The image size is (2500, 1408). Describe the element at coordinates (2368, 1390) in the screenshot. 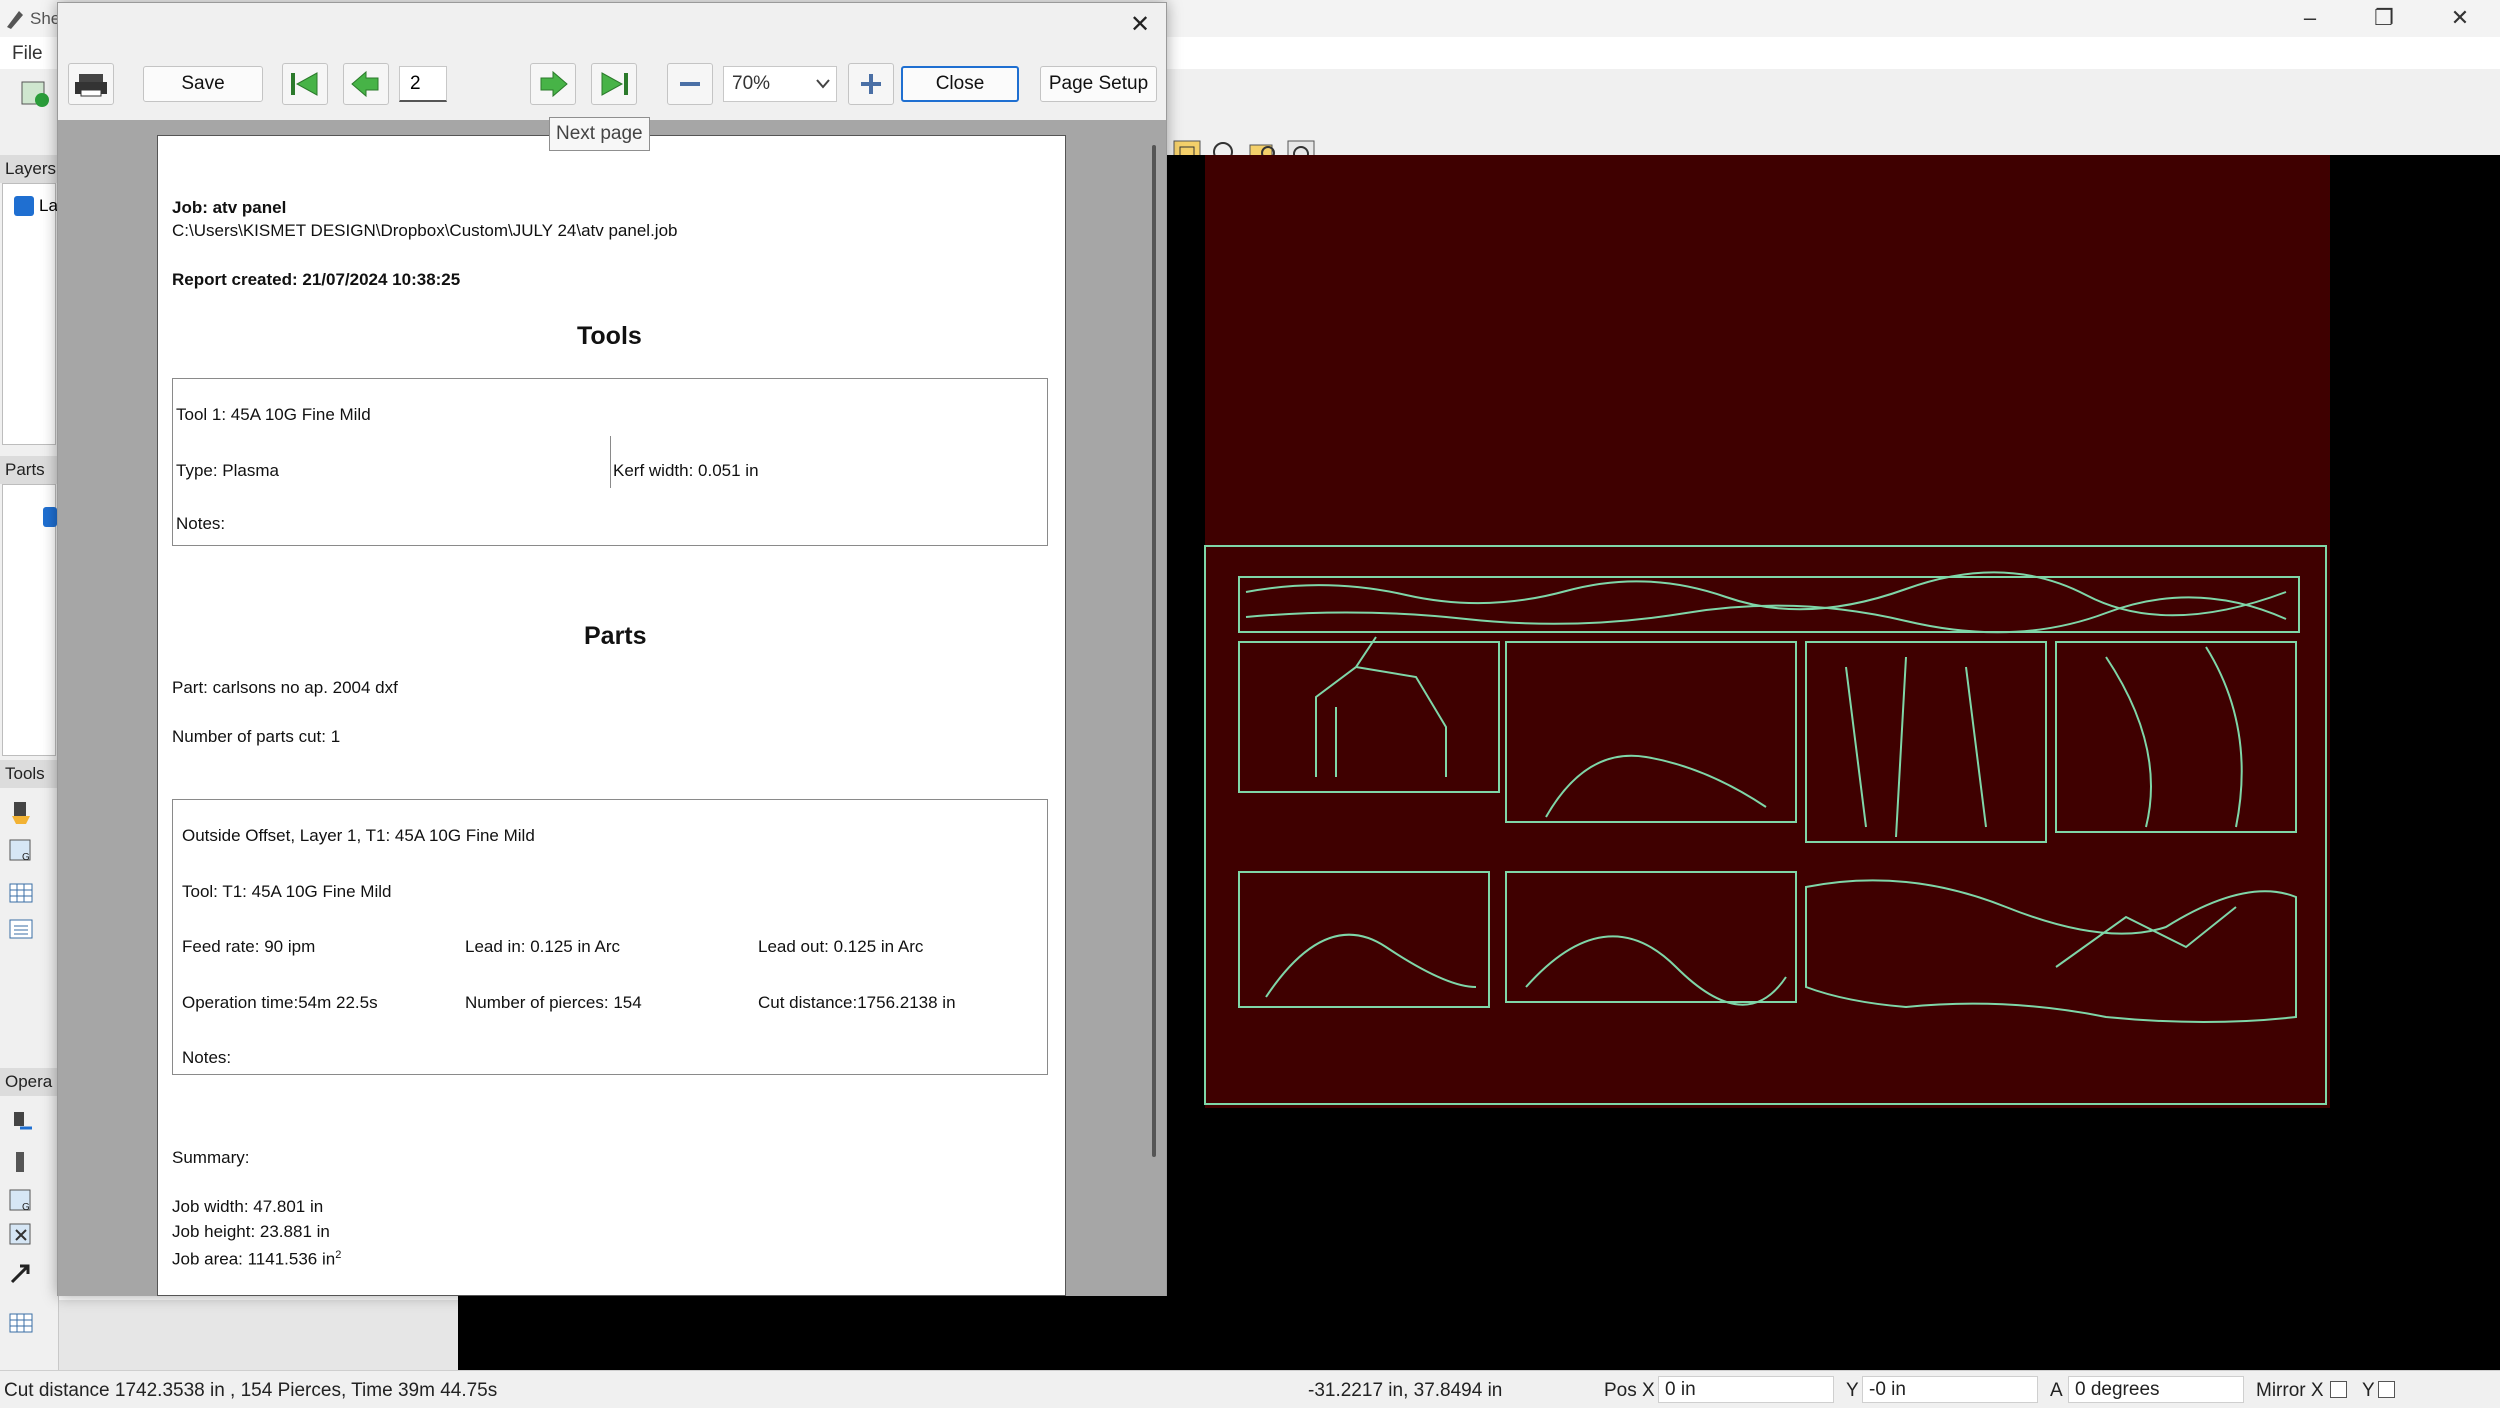

I see `mirror-y-label: Y` at that location.